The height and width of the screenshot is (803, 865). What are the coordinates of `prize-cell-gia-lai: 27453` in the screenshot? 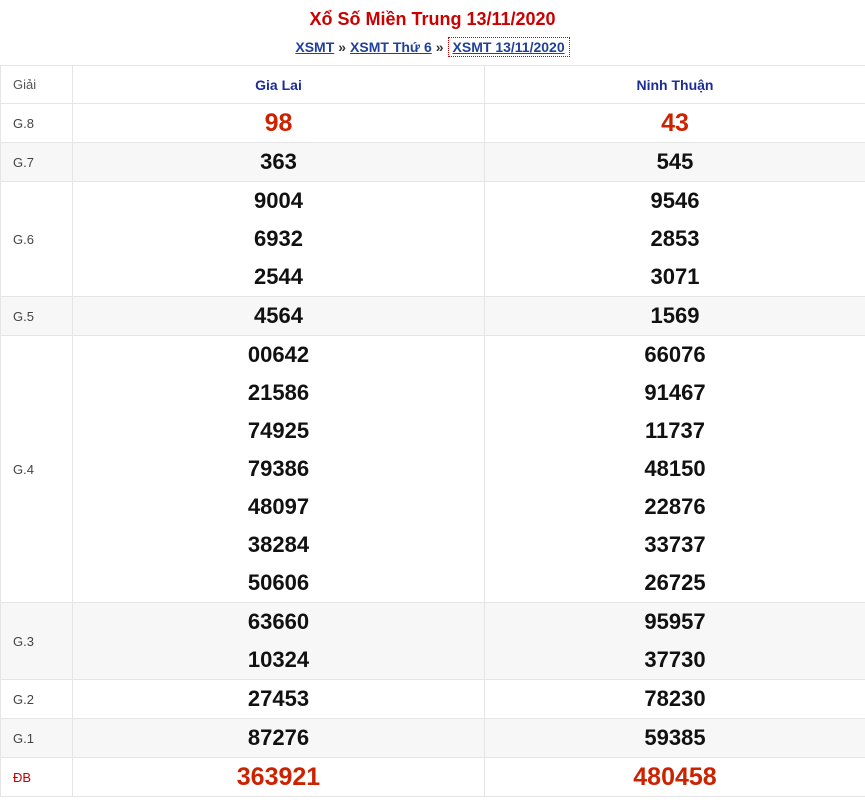 It's located at (278, 699).